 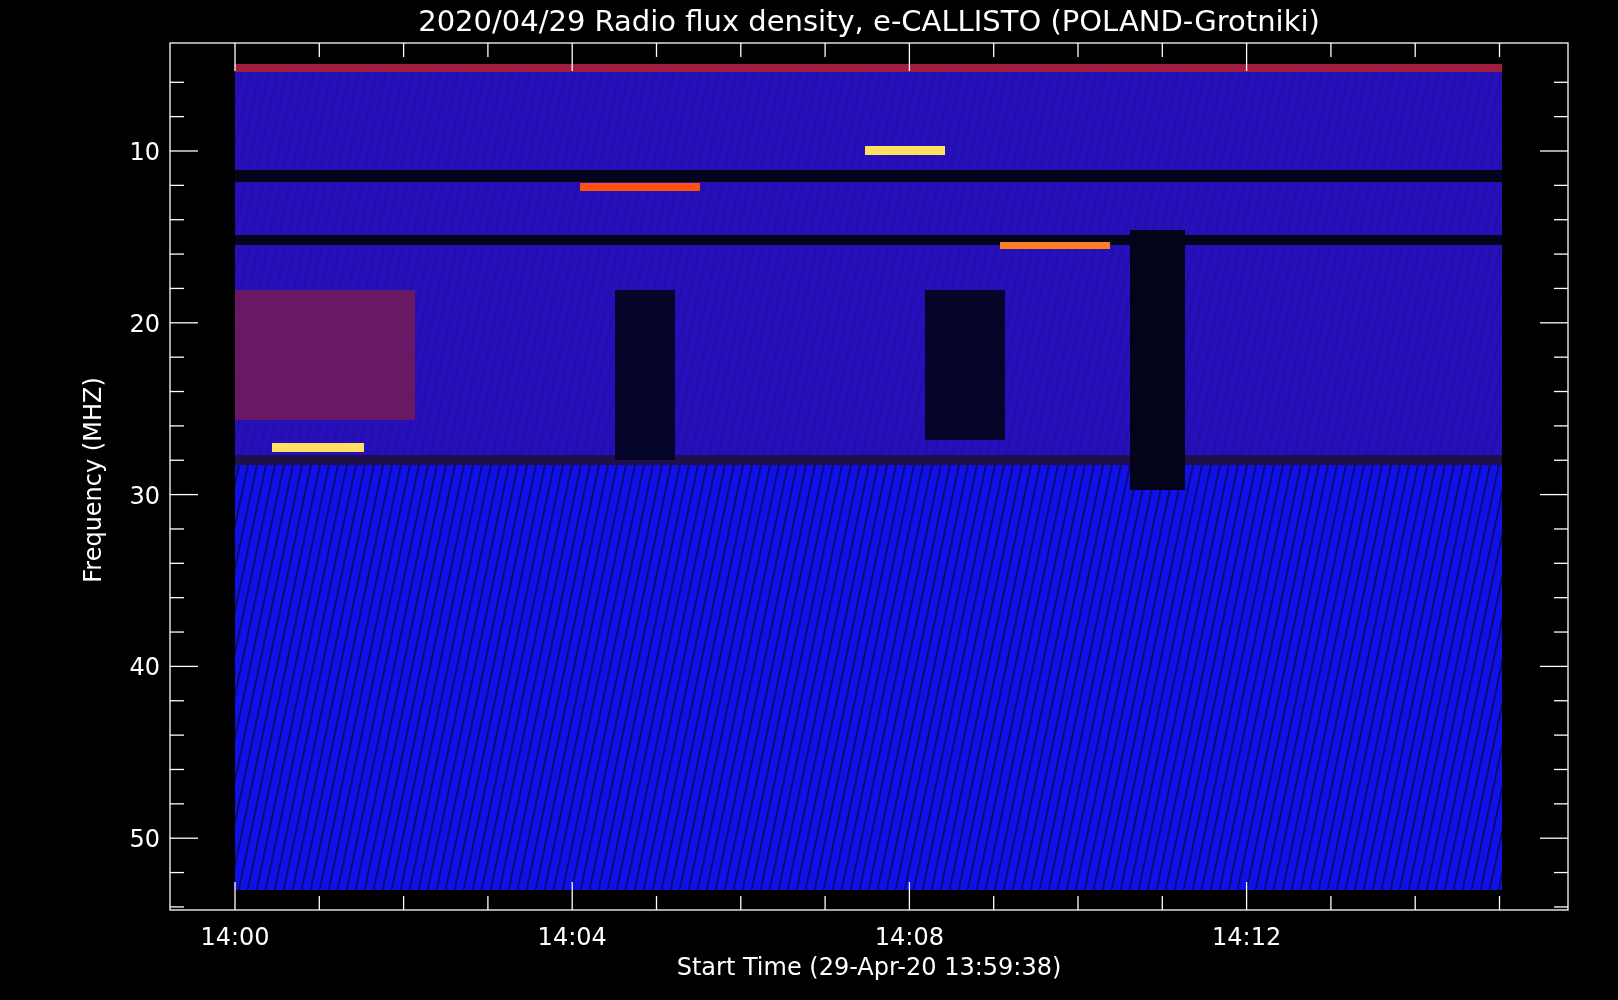 I want to click on y-tick-label: 20, so click(x=144, y=323).